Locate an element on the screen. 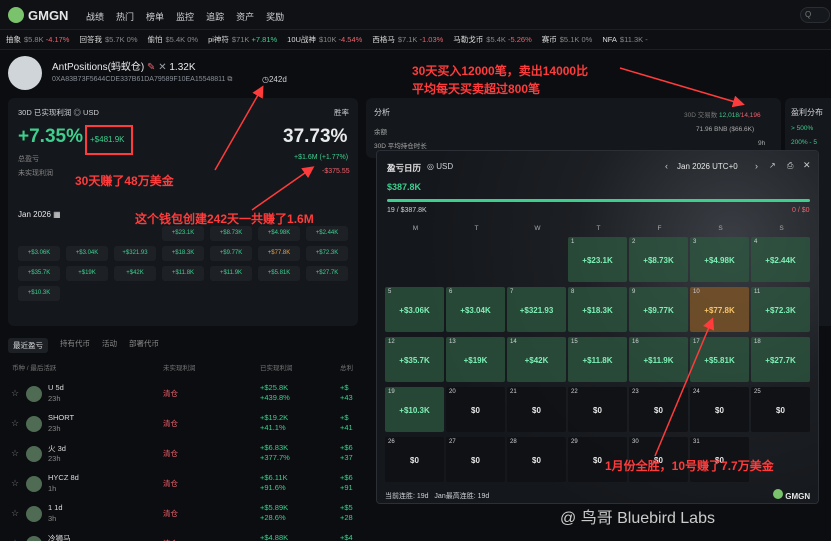 This screenshot has width=831, height=541. watermark-text: @ 鸟哥 Bluebird Labs is located at coordinates (637, 518).